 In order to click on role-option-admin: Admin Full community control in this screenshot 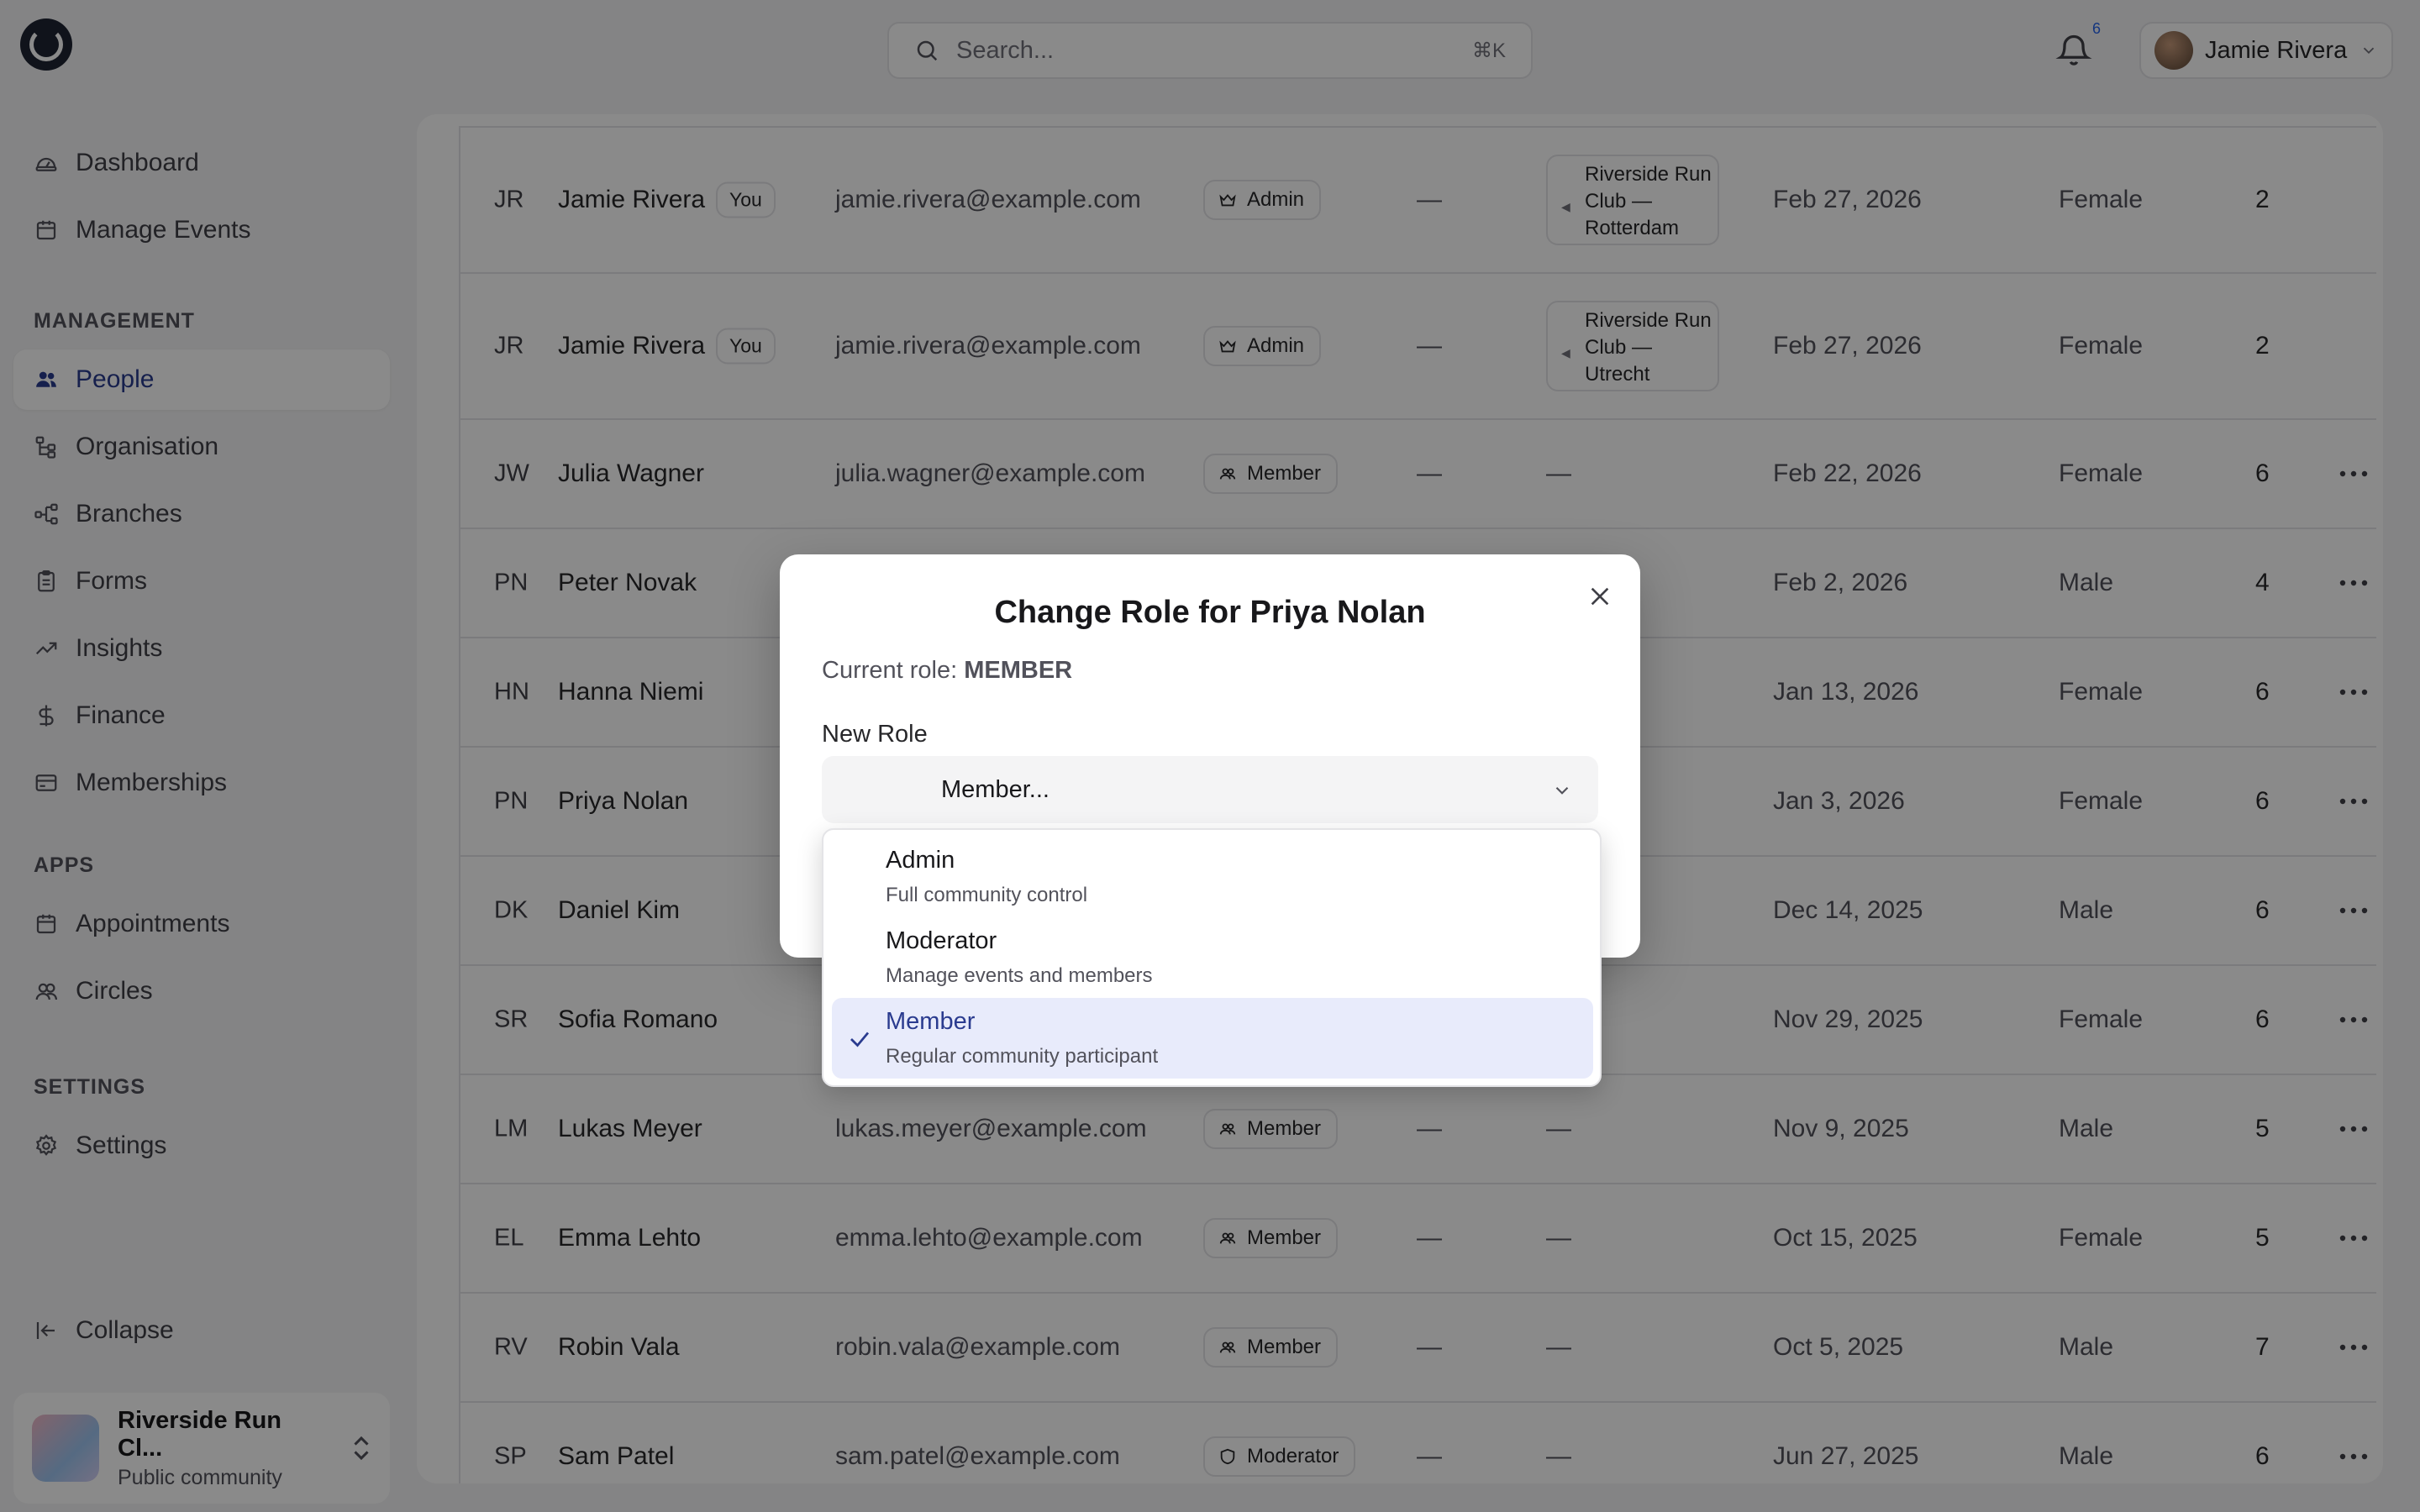, I will do `click(1212, 877)`.